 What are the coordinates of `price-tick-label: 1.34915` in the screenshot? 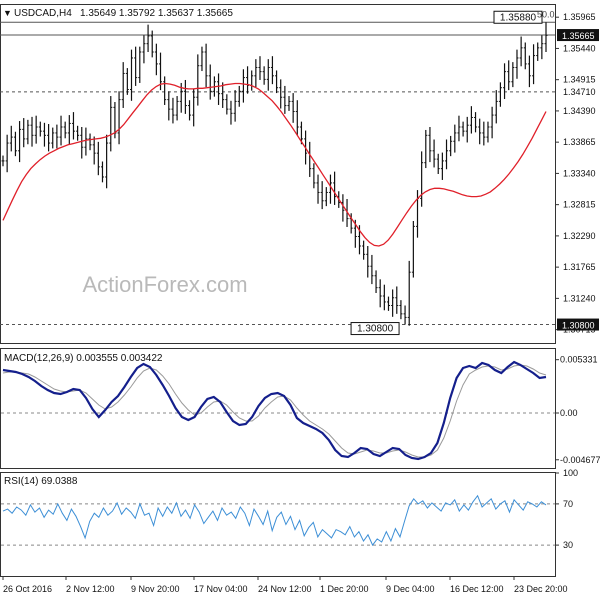 It's located at (579, 80).